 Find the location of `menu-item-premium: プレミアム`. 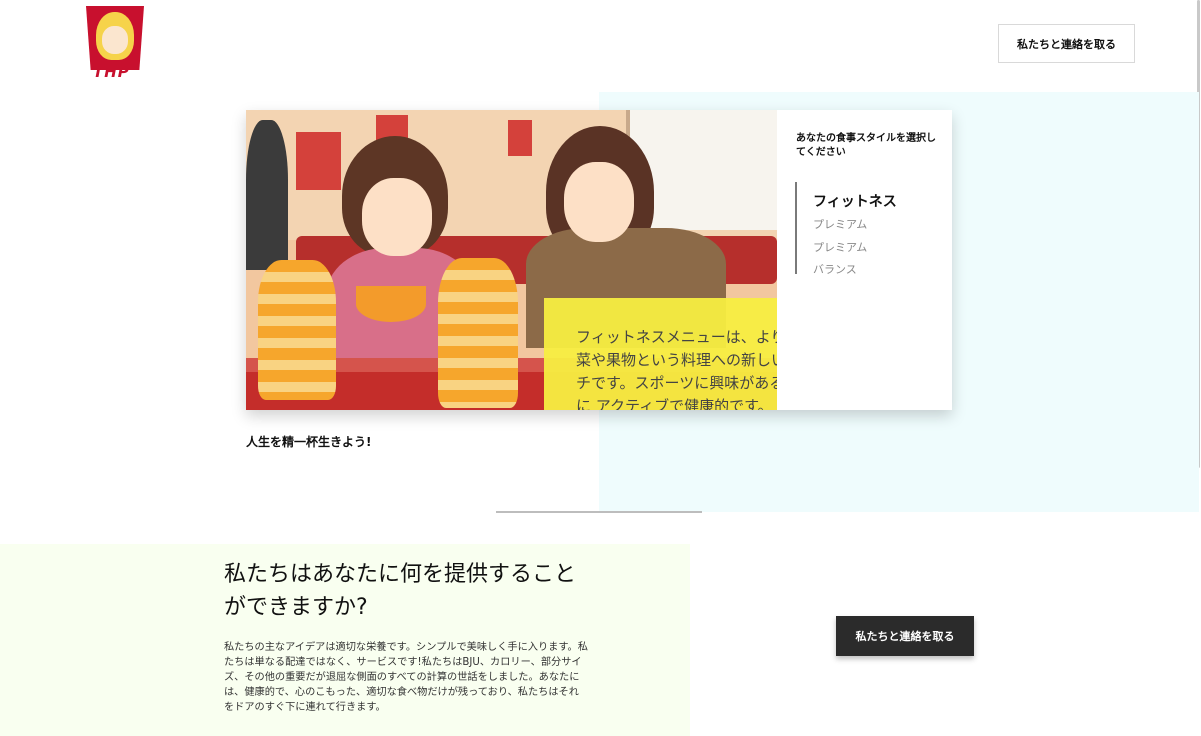

menu-item-premium: プレミアム is located at coordinates (840, 224).